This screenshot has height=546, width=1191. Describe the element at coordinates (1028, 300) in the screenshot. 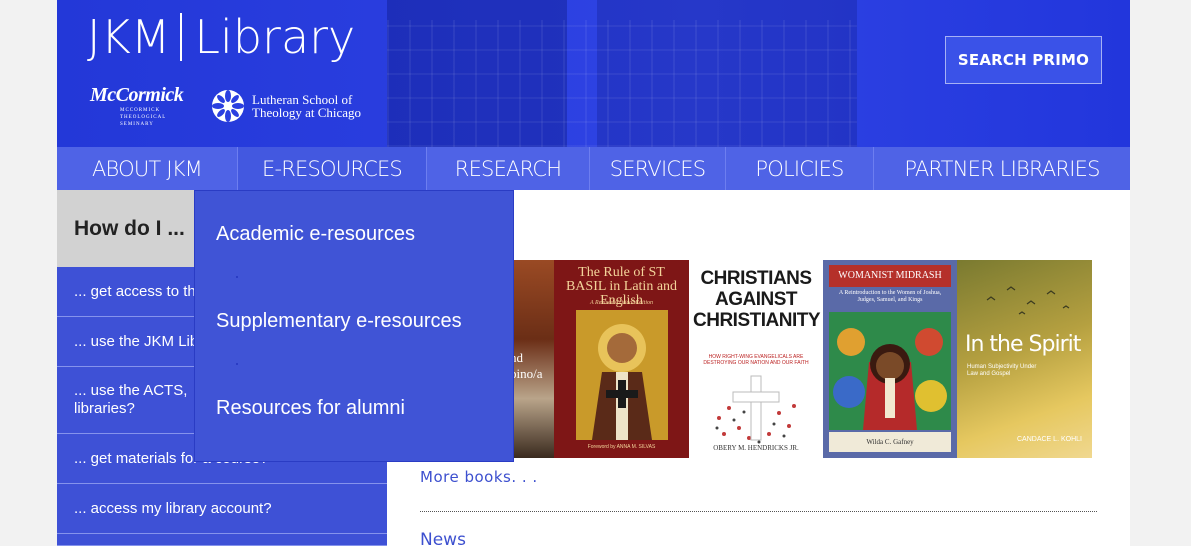

I see `birds-icon` at that location.